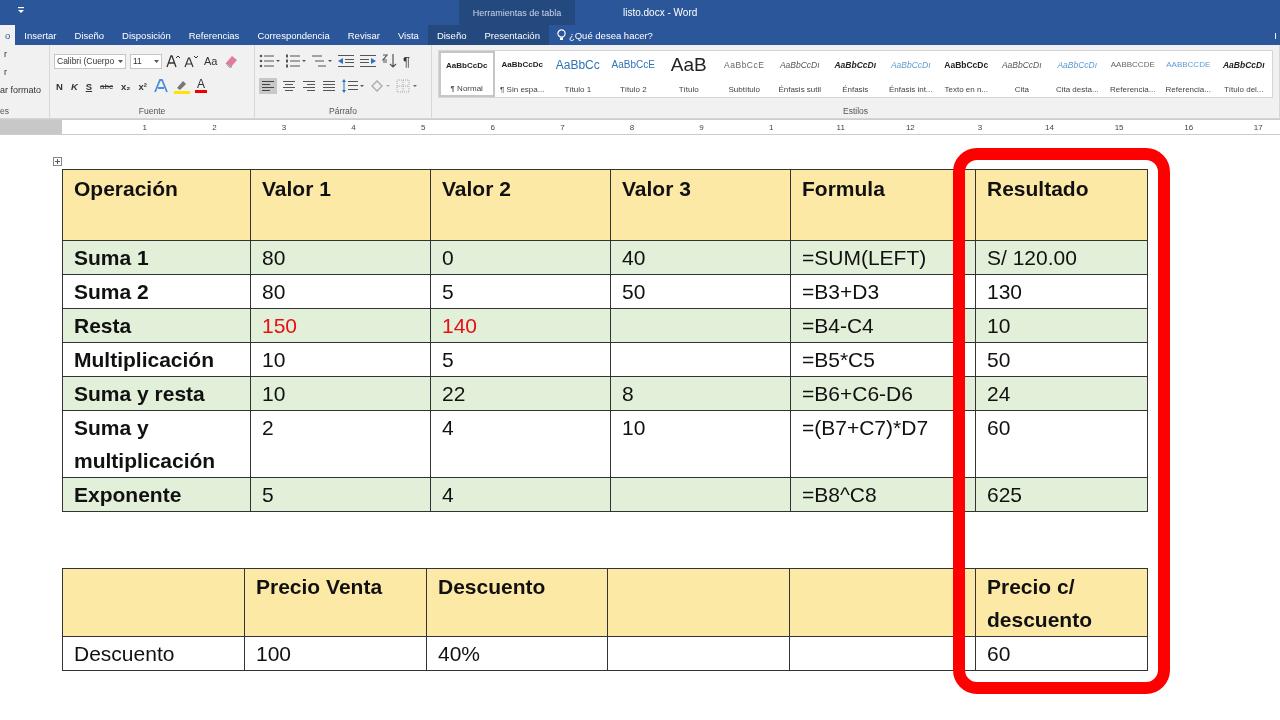  What do you see at coordinates (57, 161) in the screenshot?
I see `table-move-handle-icon` at bounding box center [57, 161].